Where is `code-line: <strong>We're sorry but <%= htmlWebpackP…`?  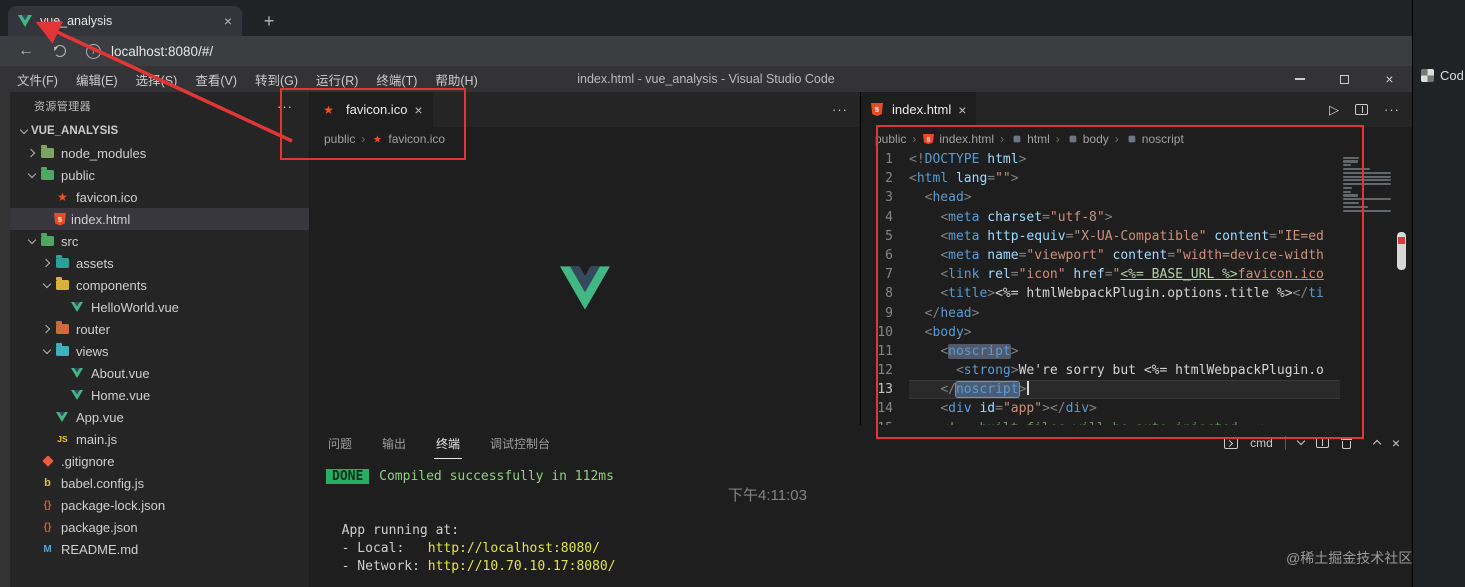
code-line: <strong>We're sorry but <%= htmlWebpackP… is located at coordinates (1124, 370).